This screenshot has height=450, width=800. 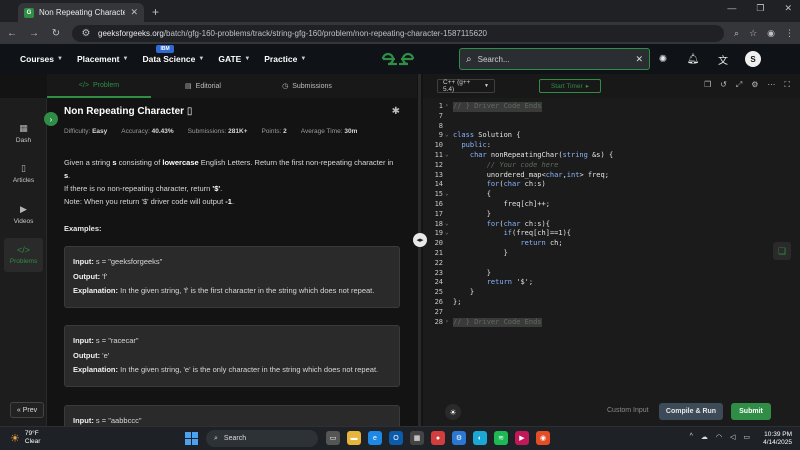 I want to click on code-line: 17 }, so click(x=611, y=215).